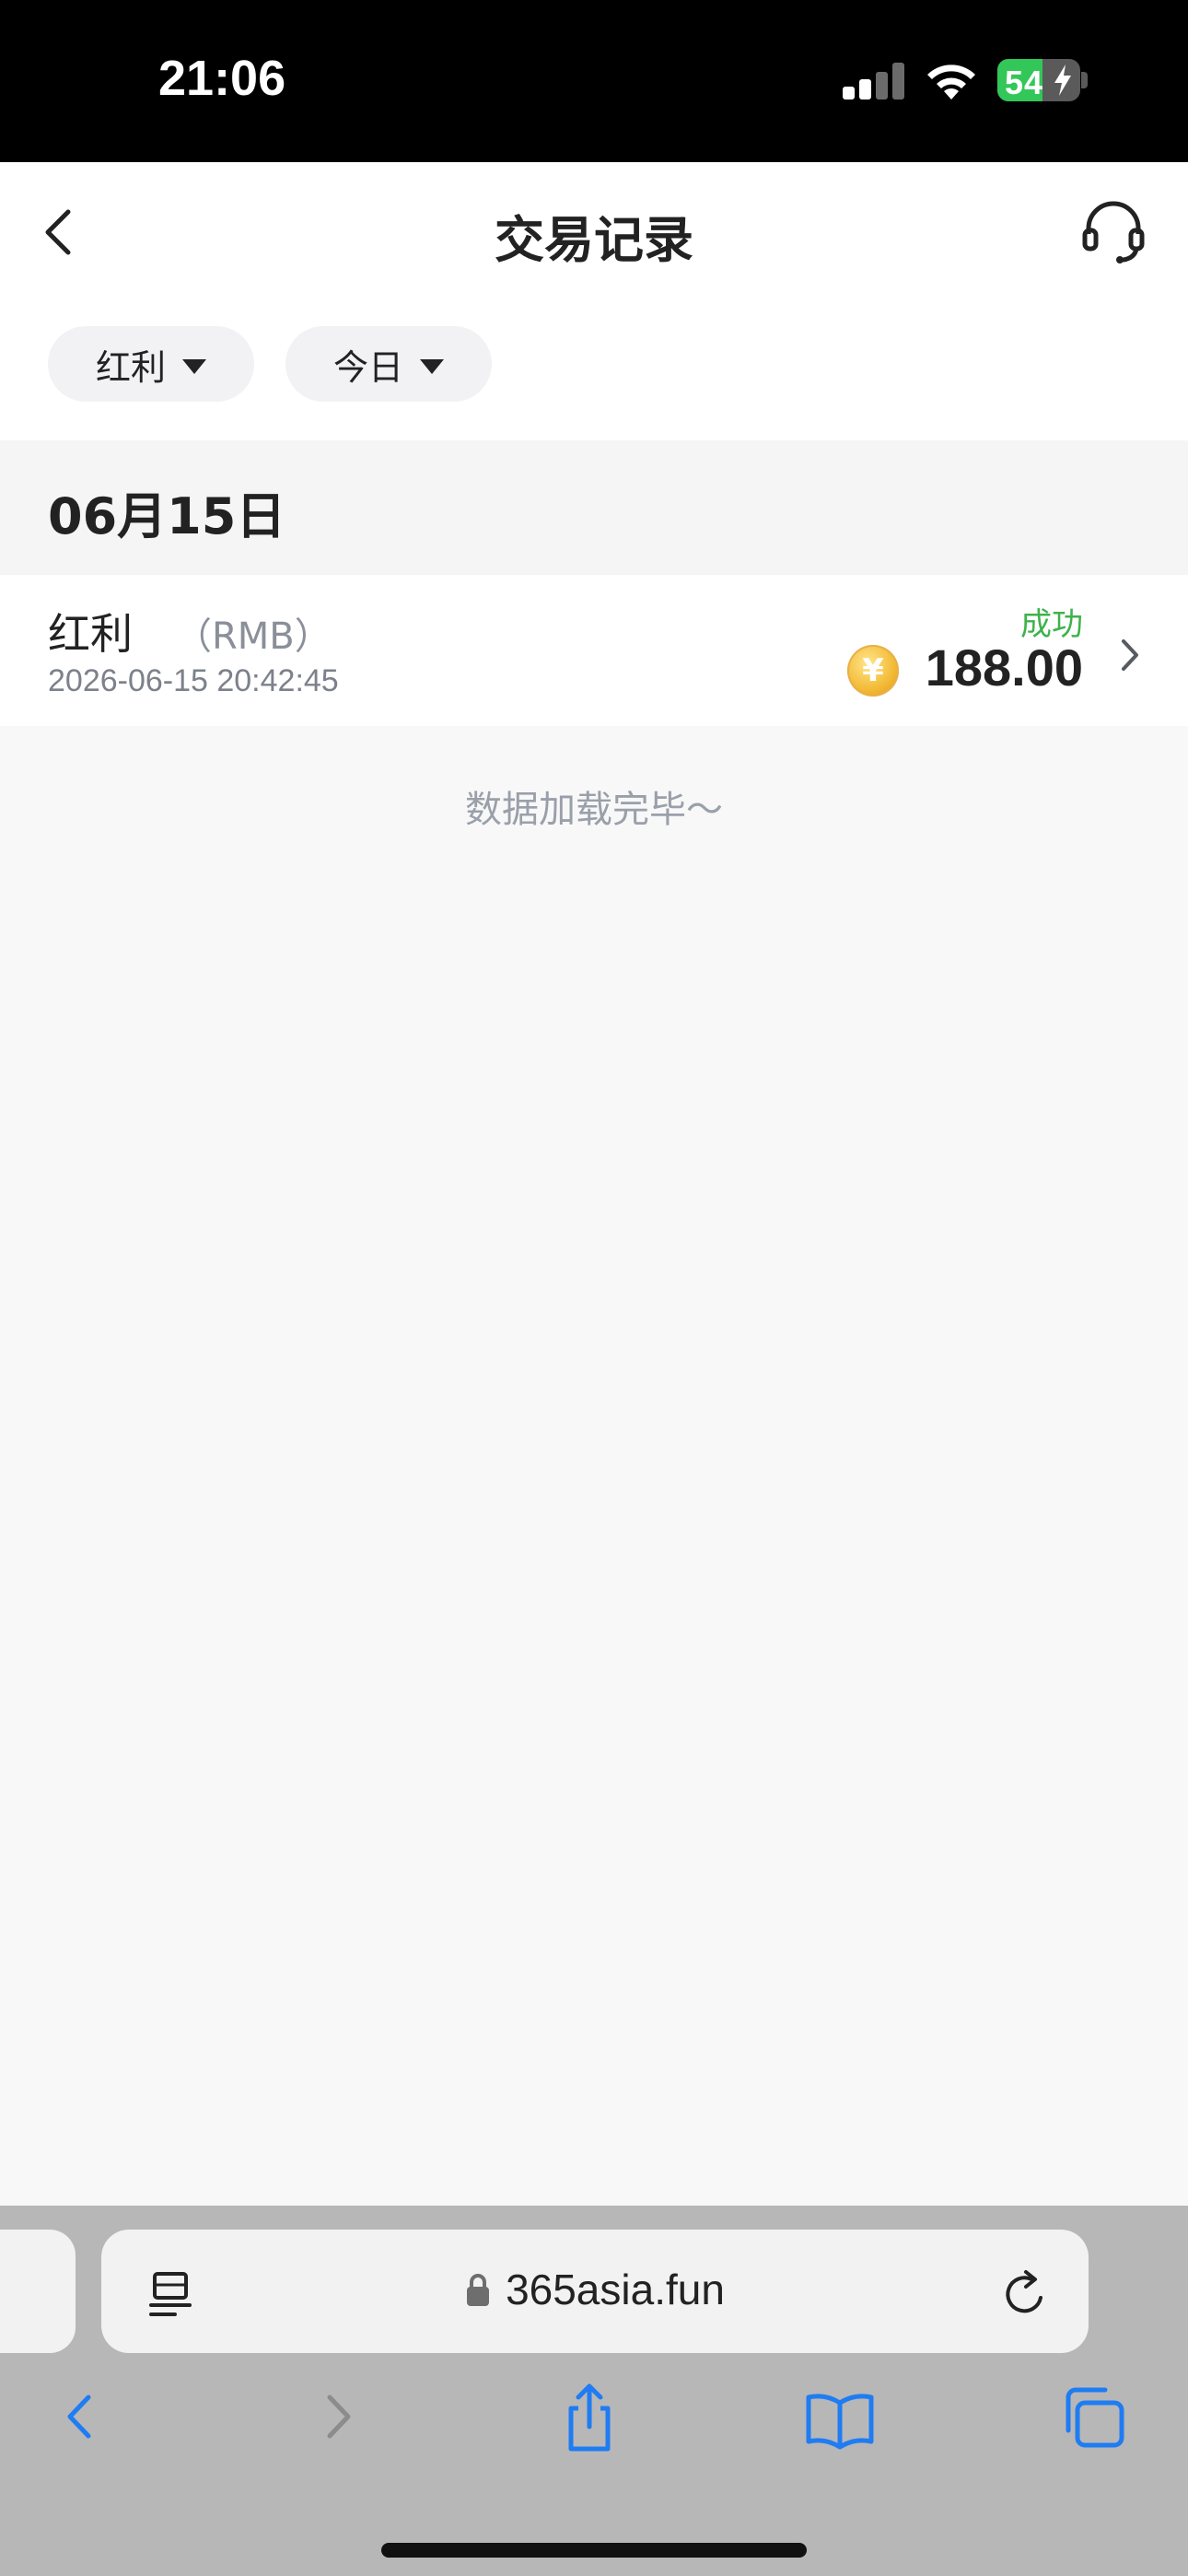 This screenshot has width=1188, height=2576. I want to click on address-bar: 365asia.fun, so click(595, 2291).